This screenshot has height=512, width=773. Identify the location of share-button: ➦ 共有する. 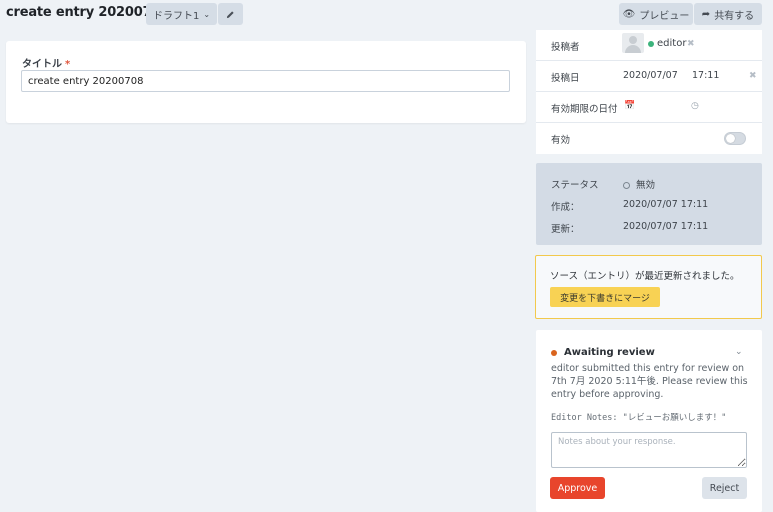
(728, 14).